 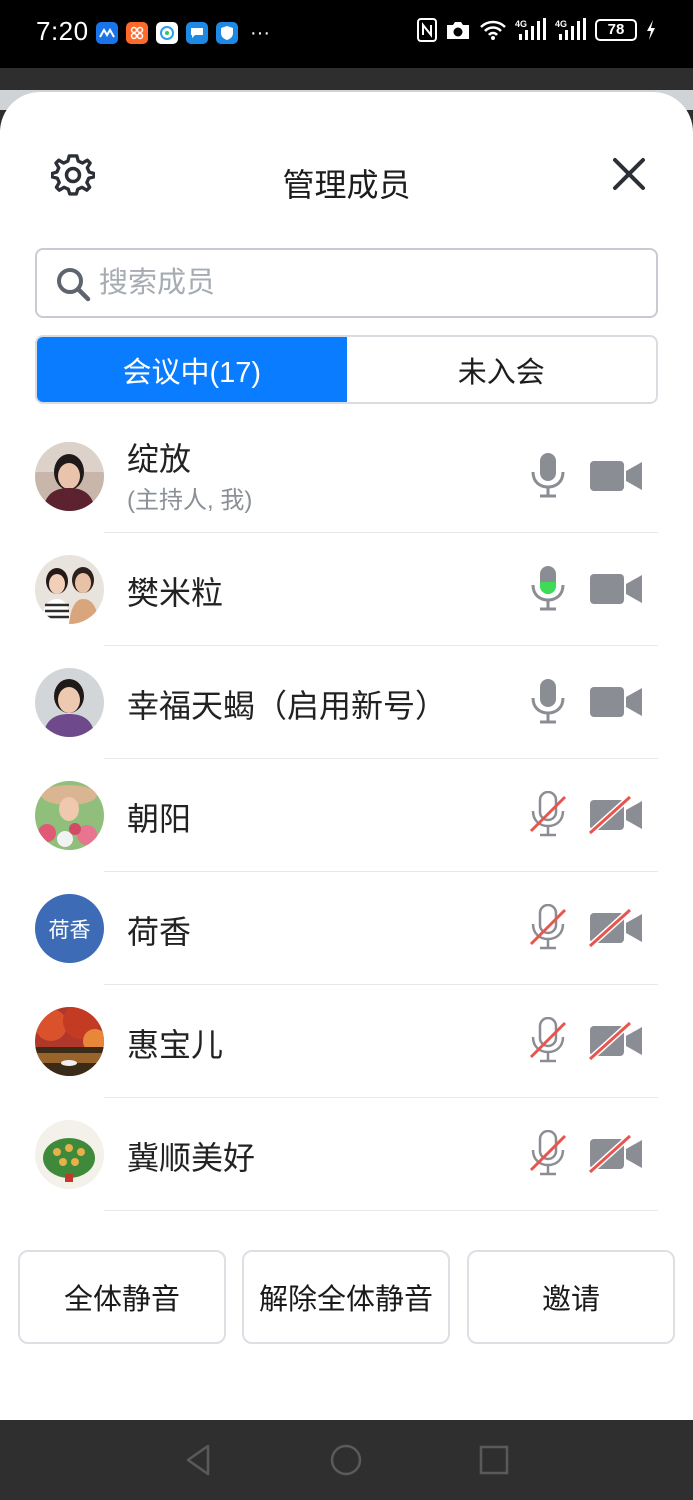 What do you see at coordinates (192, 369) in the screenshot?
I see `tab-in-meeting: 会议中(17)` at bounding box center [192, 369].